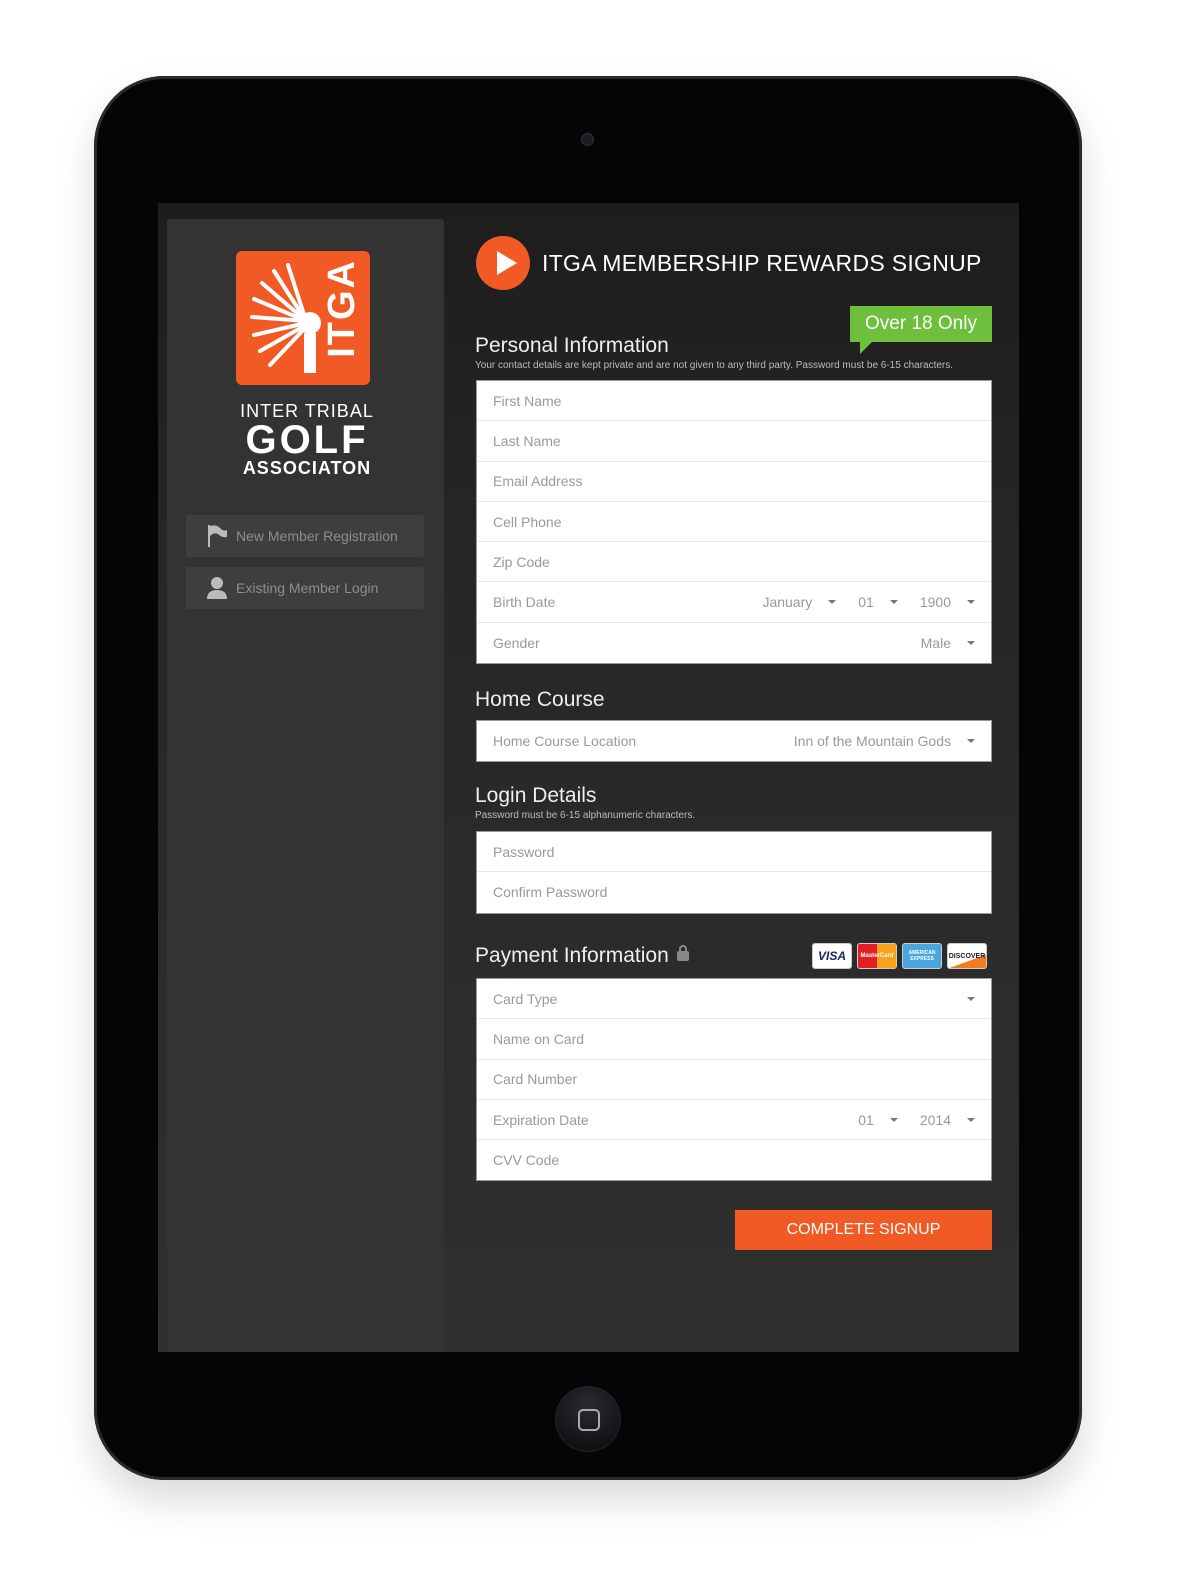 This screenshot has width=1200, height=1586. What do you see at coordinates (734, 1160) in the screenshot?
I see `cvv-input: CVV Code` at bounding box center [734, 1160].